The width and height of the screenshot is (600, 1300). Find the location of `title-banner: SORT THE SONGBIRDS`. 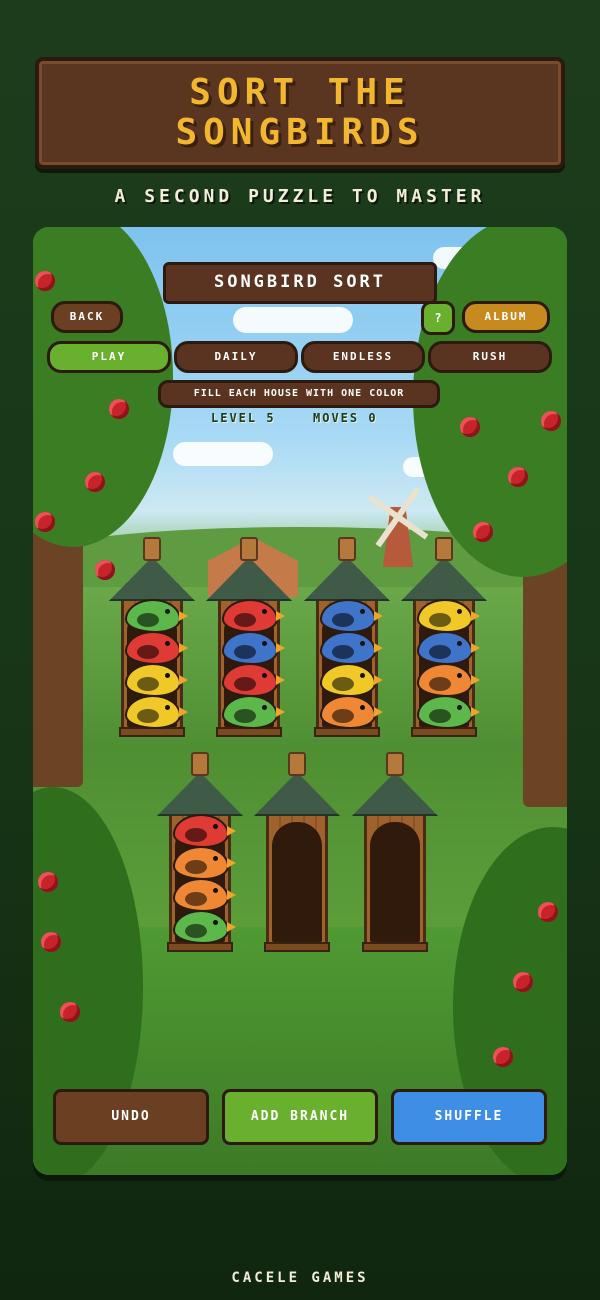

title-banner: SORT THE SONGBIRDS is located at coordinates (300, 113).